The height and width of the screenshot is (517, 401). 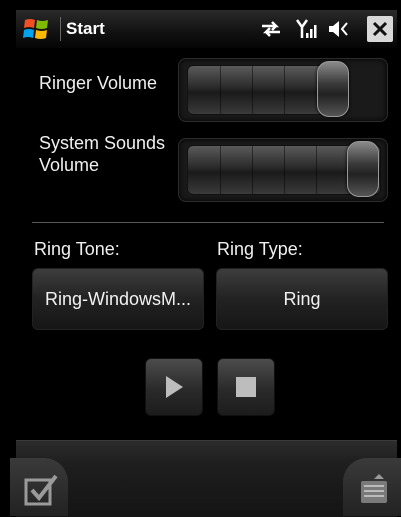 I want to click on app-title: Start, so click(x=85, y=29).